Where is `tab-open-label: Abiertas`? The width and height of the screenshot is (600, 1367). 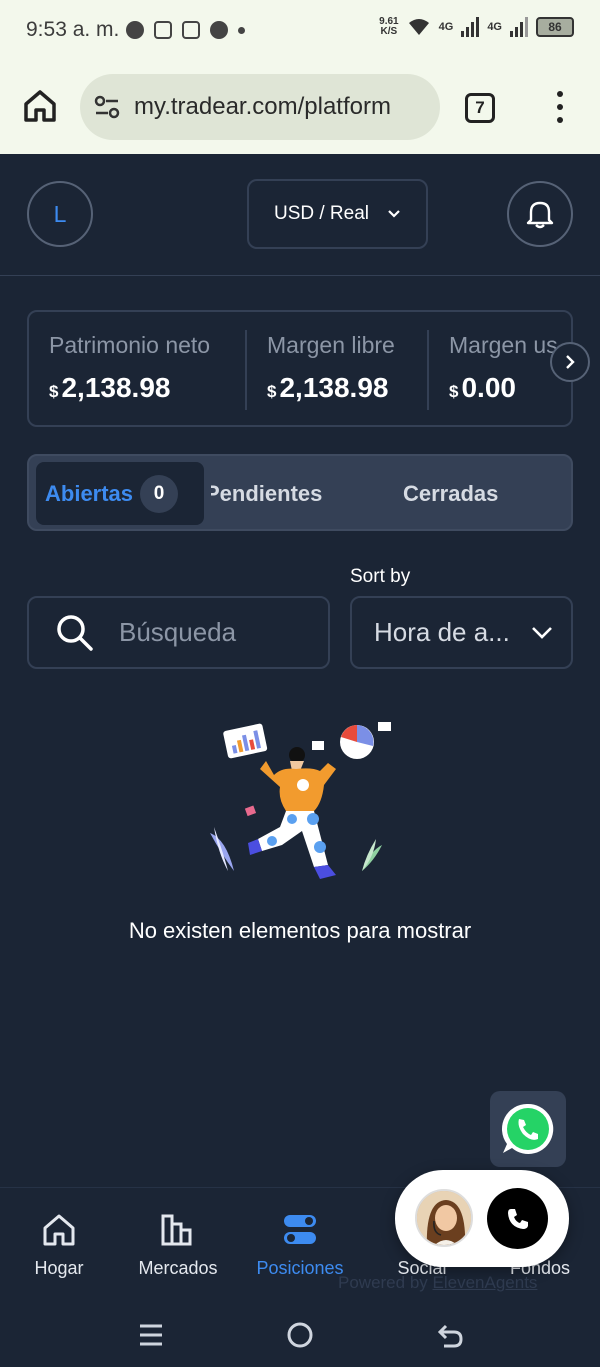
tab-open-label: Abiertas is located at coordinates (89, 493).